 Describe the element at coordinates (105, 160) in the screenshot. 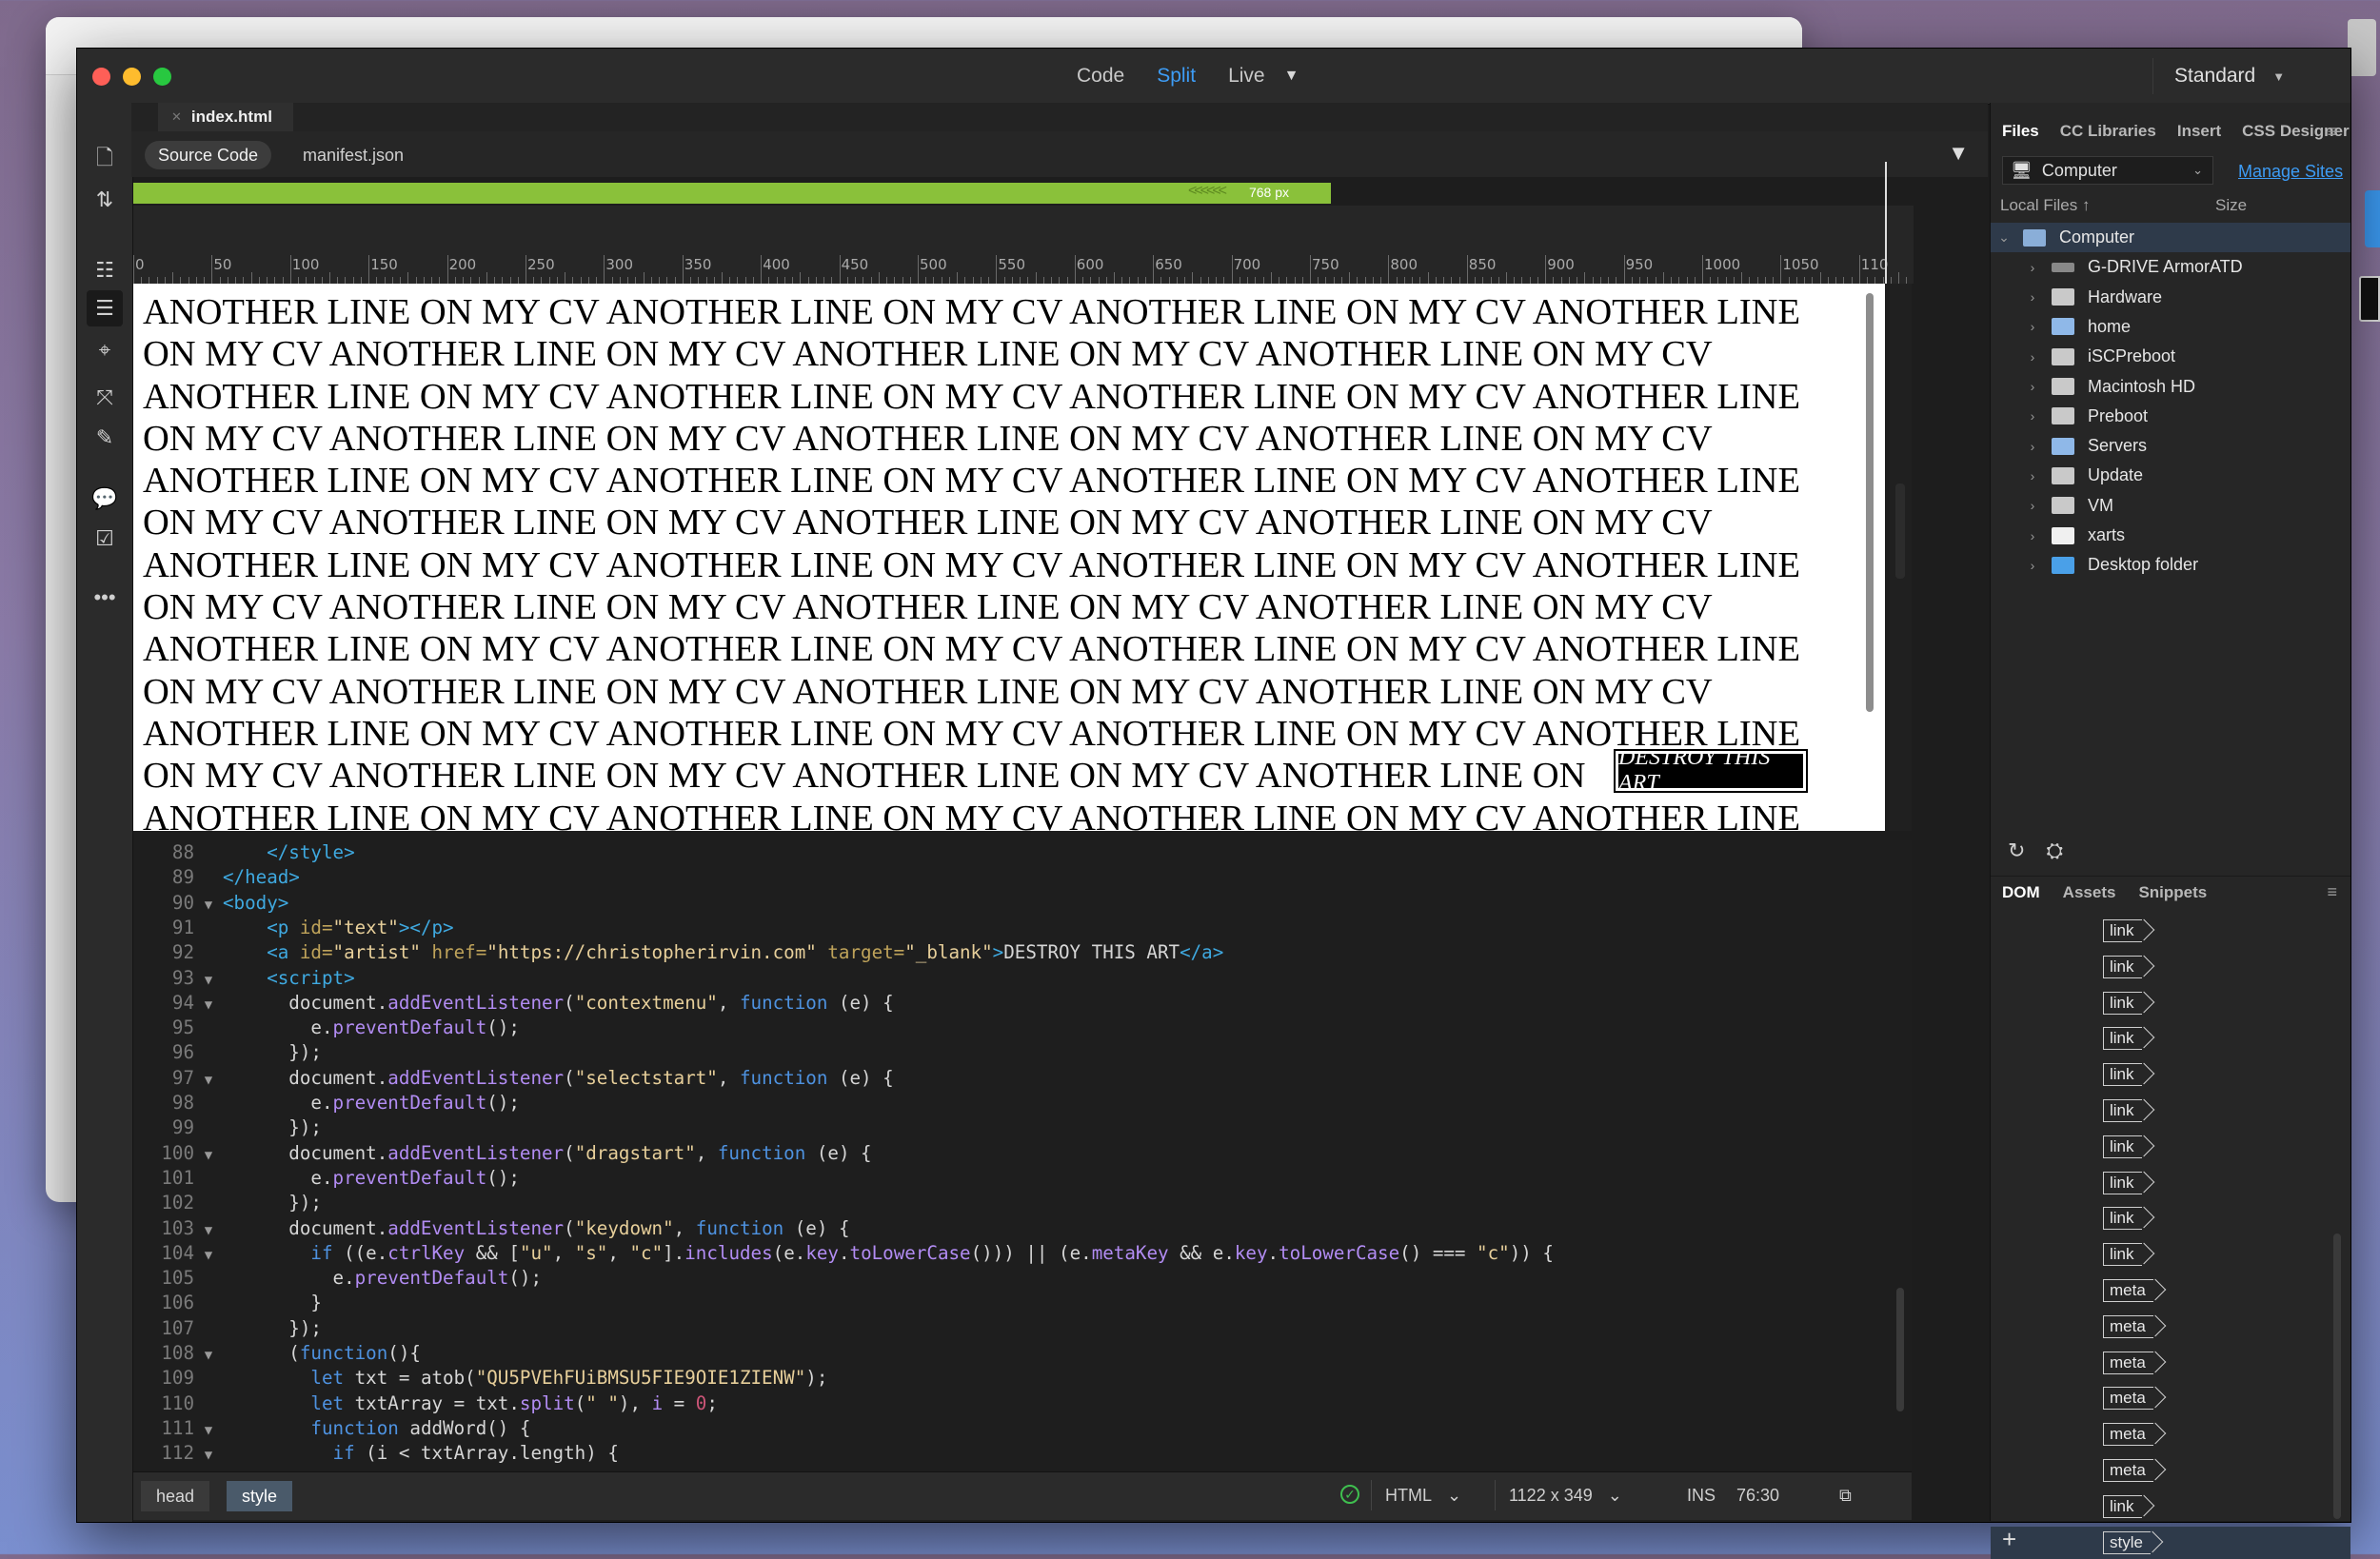

I see `open-document-icon: 🗋` at that location.